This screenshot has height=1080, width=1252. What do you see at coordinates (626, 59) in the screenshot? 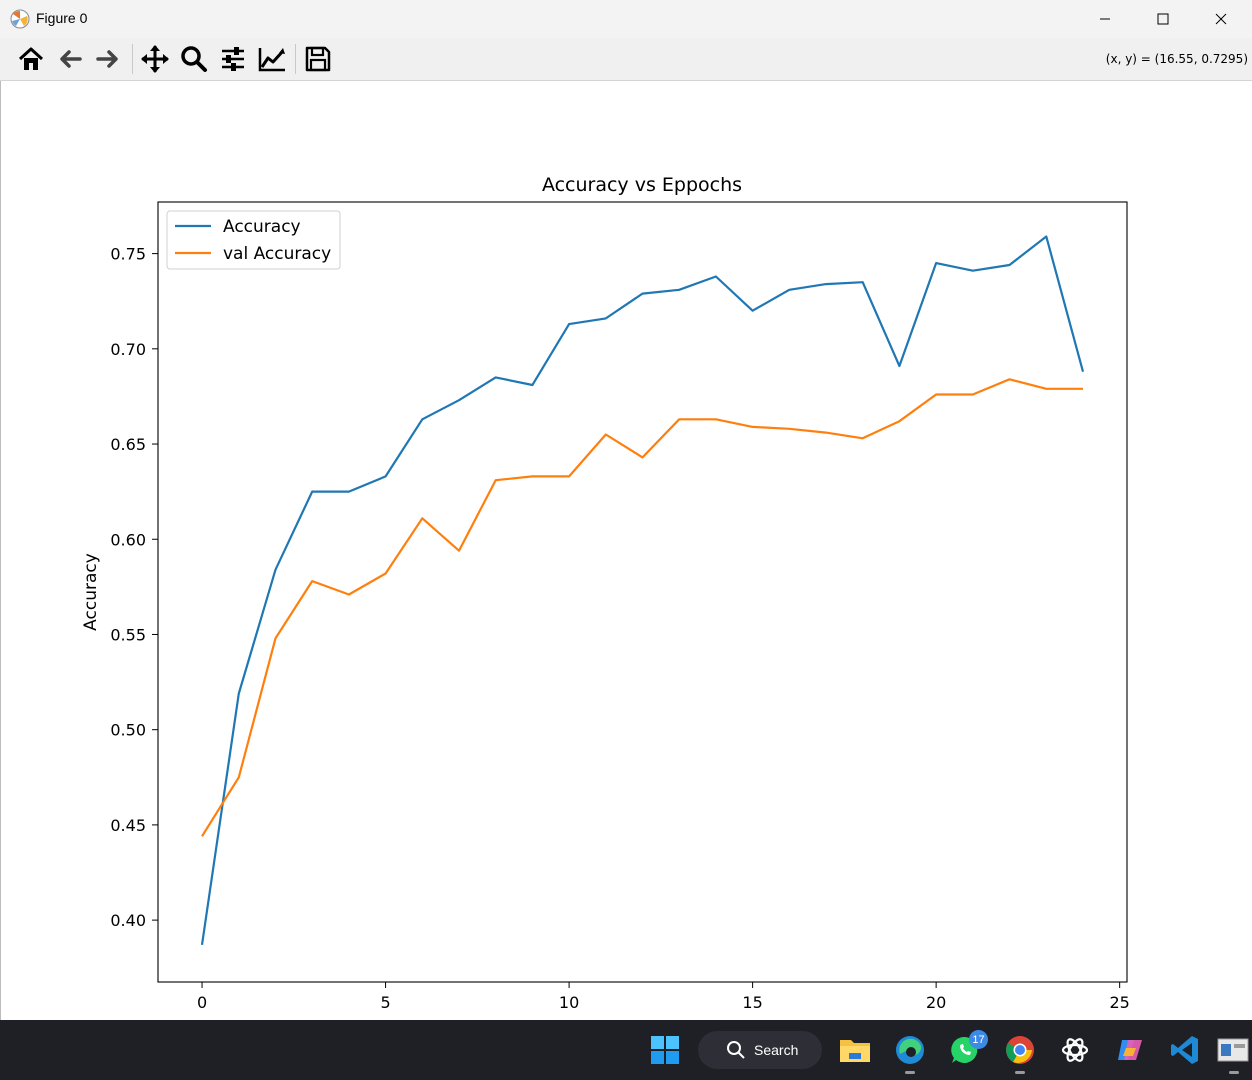
I see `navigation-toolbar: (x, y) = (16.55, 0.7295)` at bounding box center [626, 59].